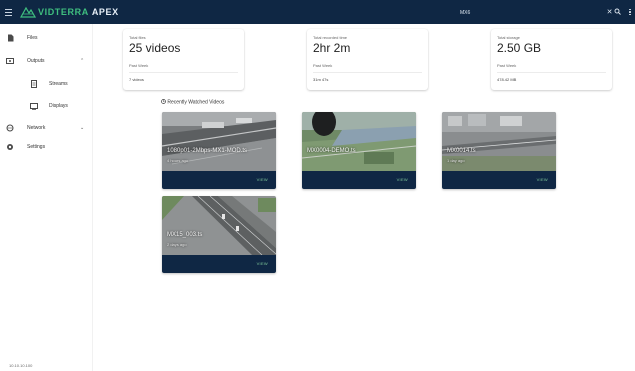 The height and width of the screenshot is (371, 635). I want to click on brand-logo: VIDTERRA APEX, so click(69, 12).